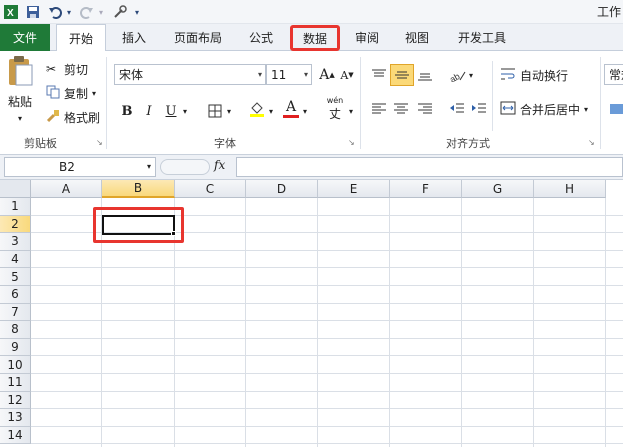 Image resolution: width=623 pixels, height=447 pixels. I want to click on fill-color-dropdown-icon: ▾, so click(271, 111).